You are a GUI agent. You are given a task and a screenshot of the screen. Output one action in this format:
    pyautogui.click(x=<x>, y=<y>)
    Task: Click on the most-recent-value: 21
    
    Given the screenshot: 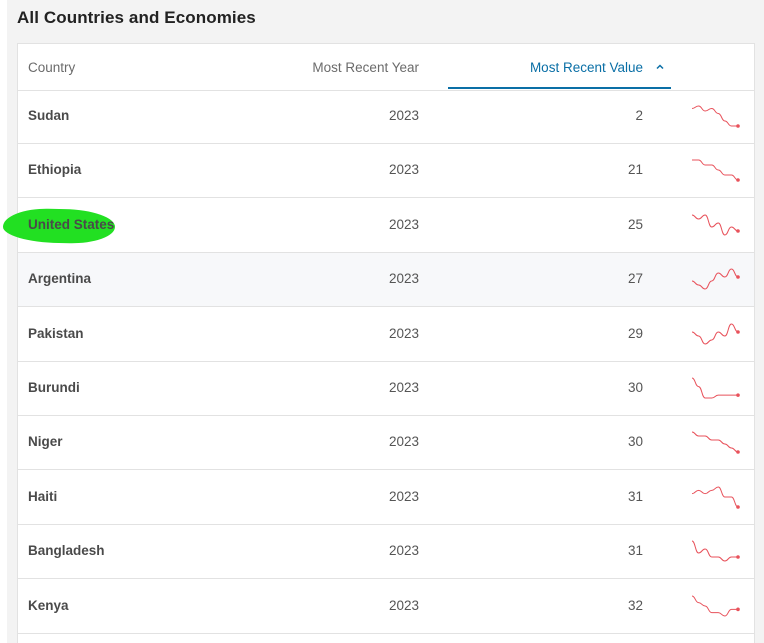 What is the action you would take?
    pyautogui.click(x=635, y=170)
    